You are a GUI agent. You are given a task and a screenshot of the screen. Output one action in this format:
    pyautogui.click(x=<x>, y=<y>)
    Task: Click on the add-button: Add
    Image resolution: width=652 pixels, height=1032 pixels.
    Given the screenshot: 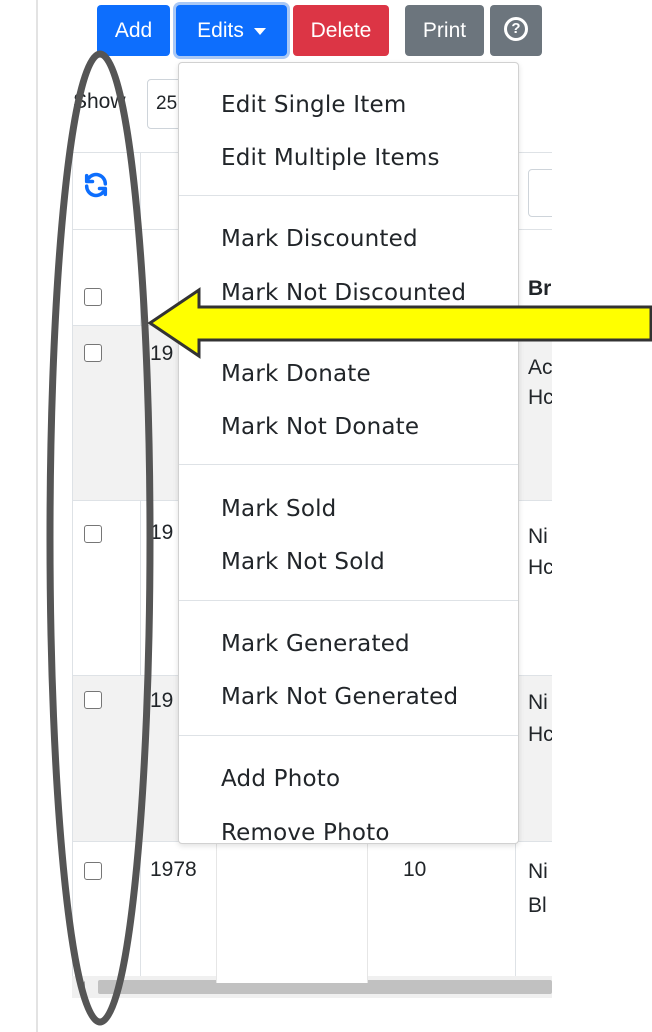 What is the action you would take?
    pyautogui.click(x=133, y=30)
    